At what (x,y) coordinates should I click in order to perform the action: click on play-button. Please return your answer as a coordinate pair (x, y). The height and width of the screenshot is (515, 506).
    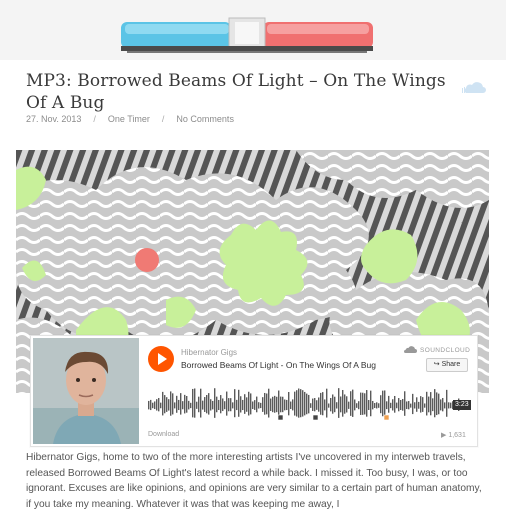
    Looking at the image, I should click on (161, 359).